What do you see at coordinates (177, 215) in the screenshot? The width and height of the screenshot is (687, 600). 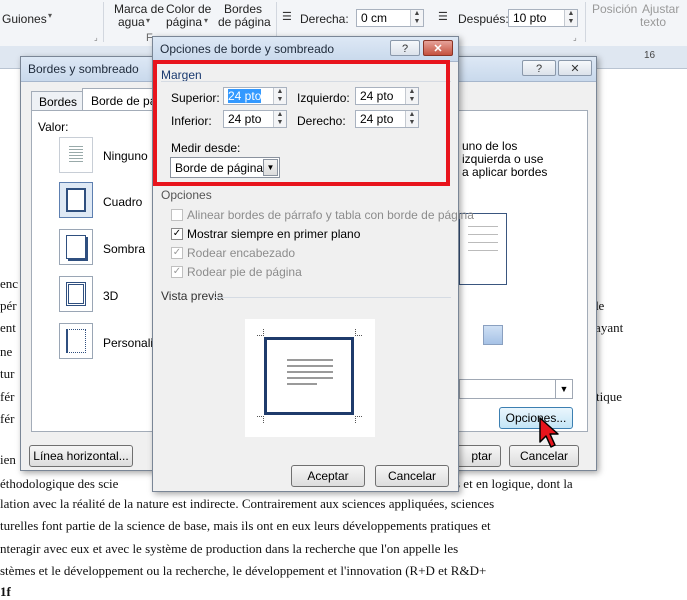 I see `alinear-checkbox` at bounding box center [177, 215].